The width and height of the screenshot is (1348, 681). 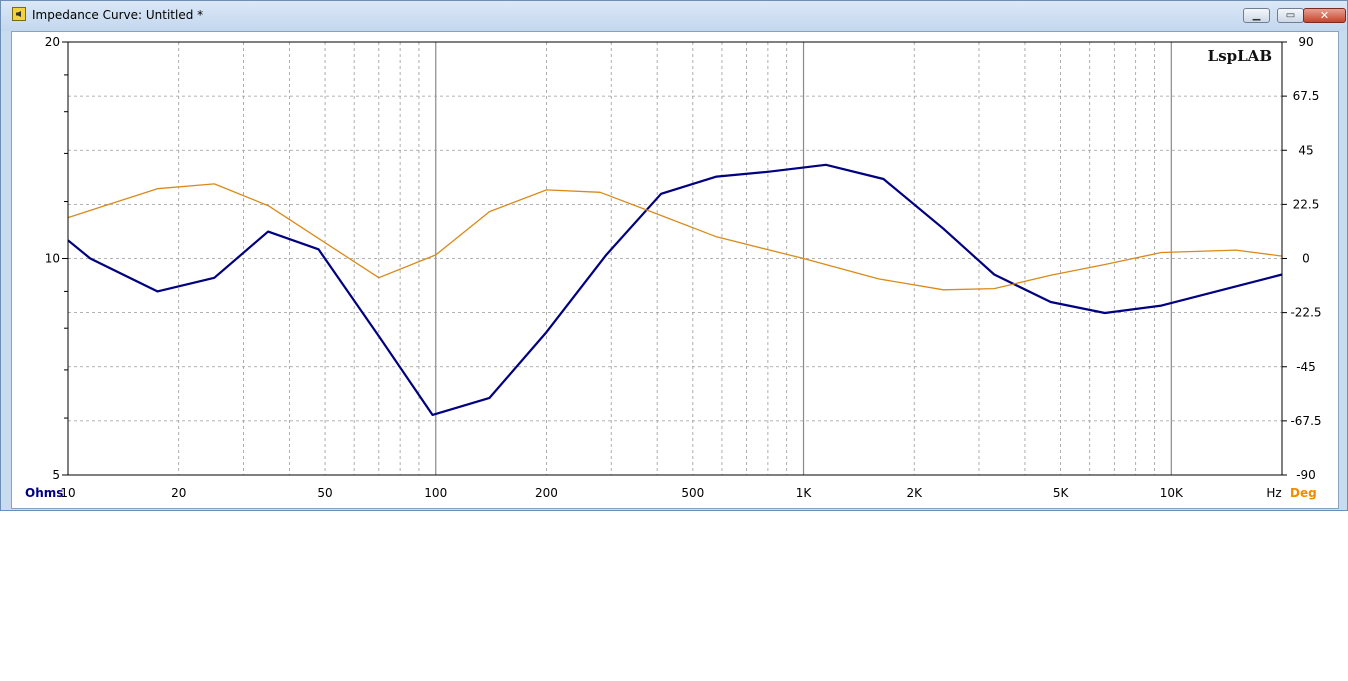 What do you see at coordinates (692, 493) in the screenshot?
I see `x-tick-label: 500` at bounding box center [692, 493].